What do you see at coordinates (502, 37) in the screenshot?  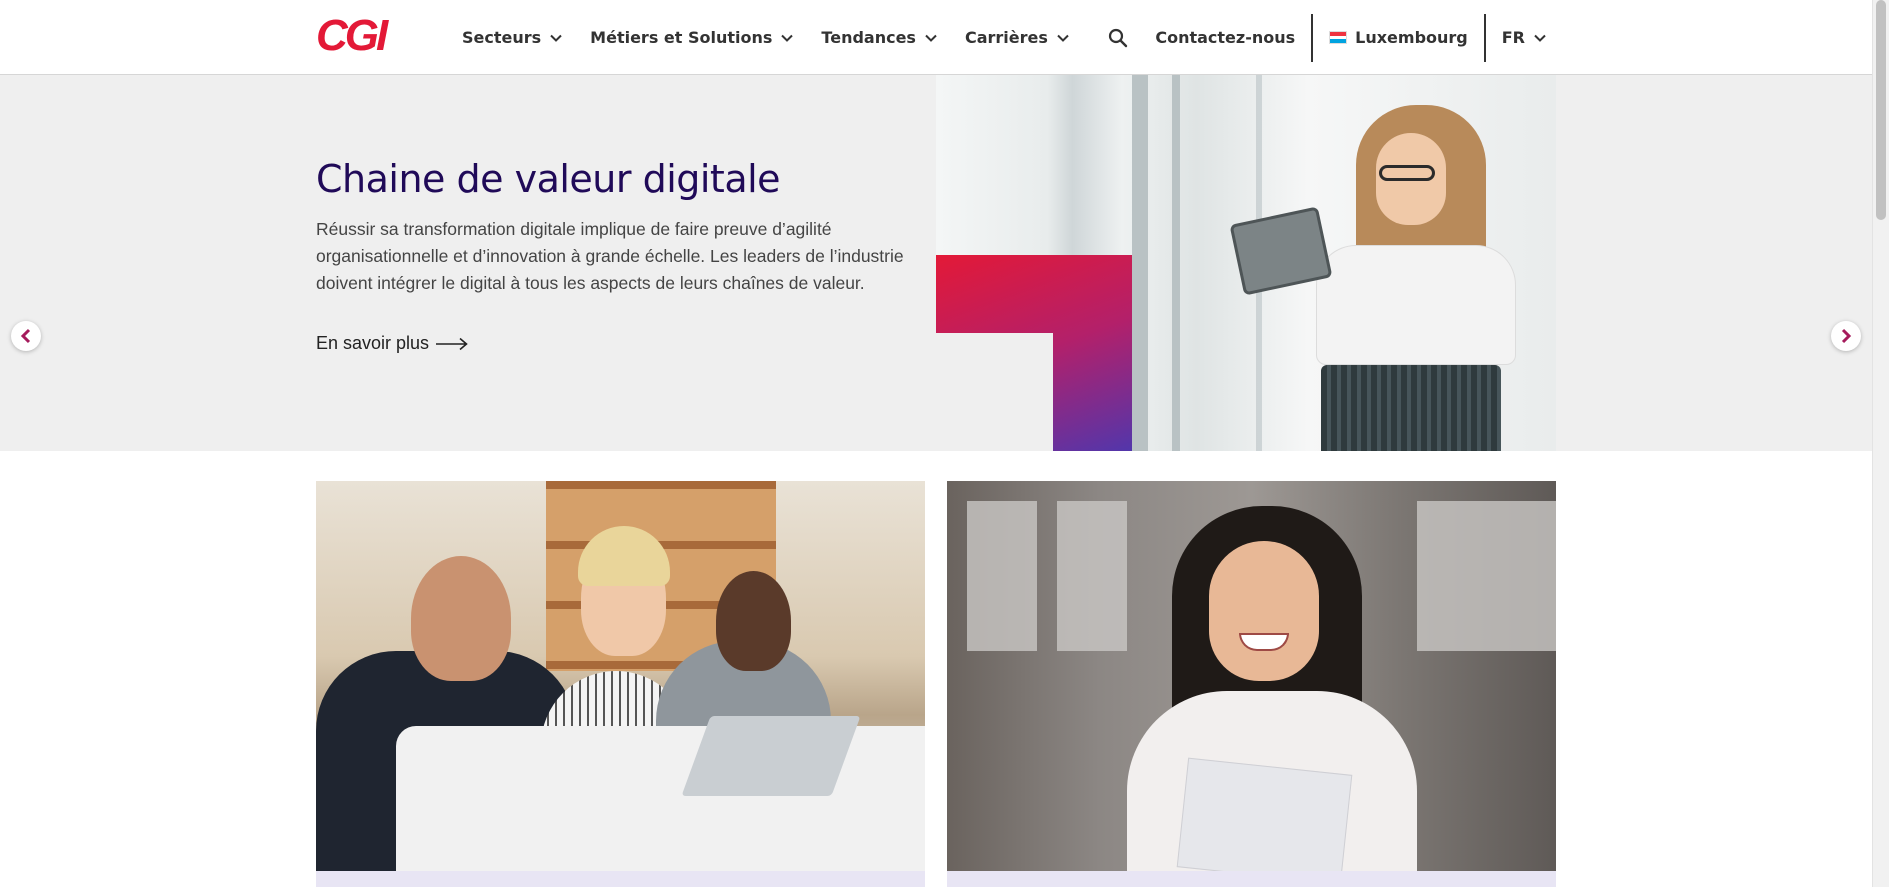 I see `nav-item-label: Secteurs` at bounding box center [502, 37].